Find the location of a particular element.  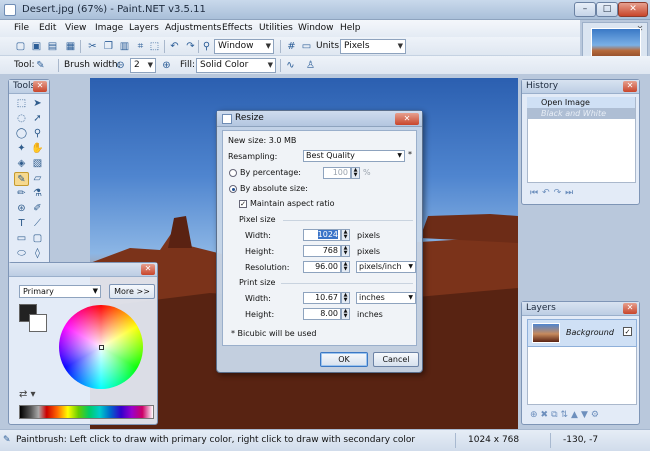

move-selection-icon: ➤ is located at coordinates (37, 104).